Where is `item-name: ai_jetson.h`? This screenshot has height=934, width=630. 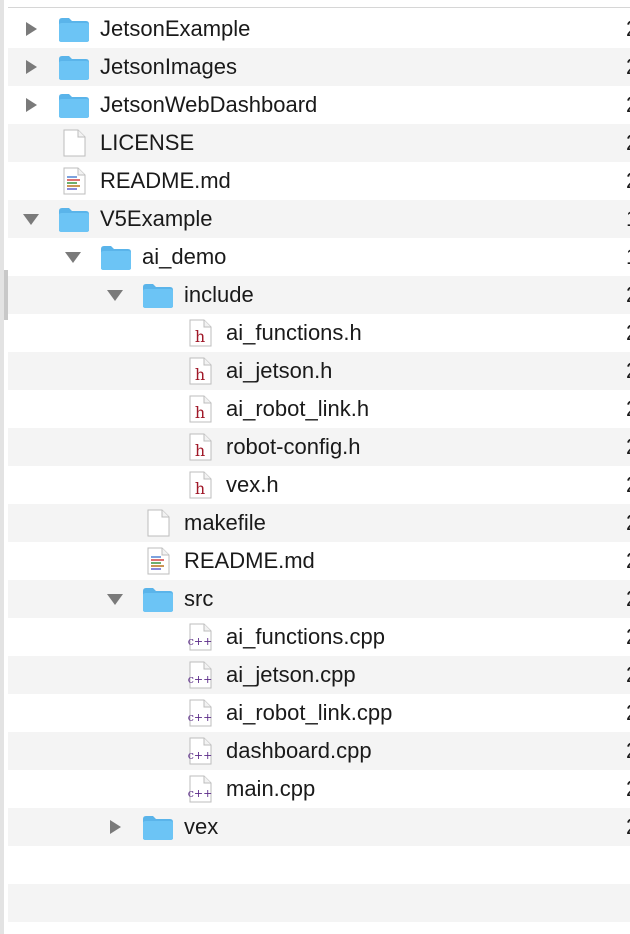
item-name: ai_jetson.h is located at coordinates (279, 370).